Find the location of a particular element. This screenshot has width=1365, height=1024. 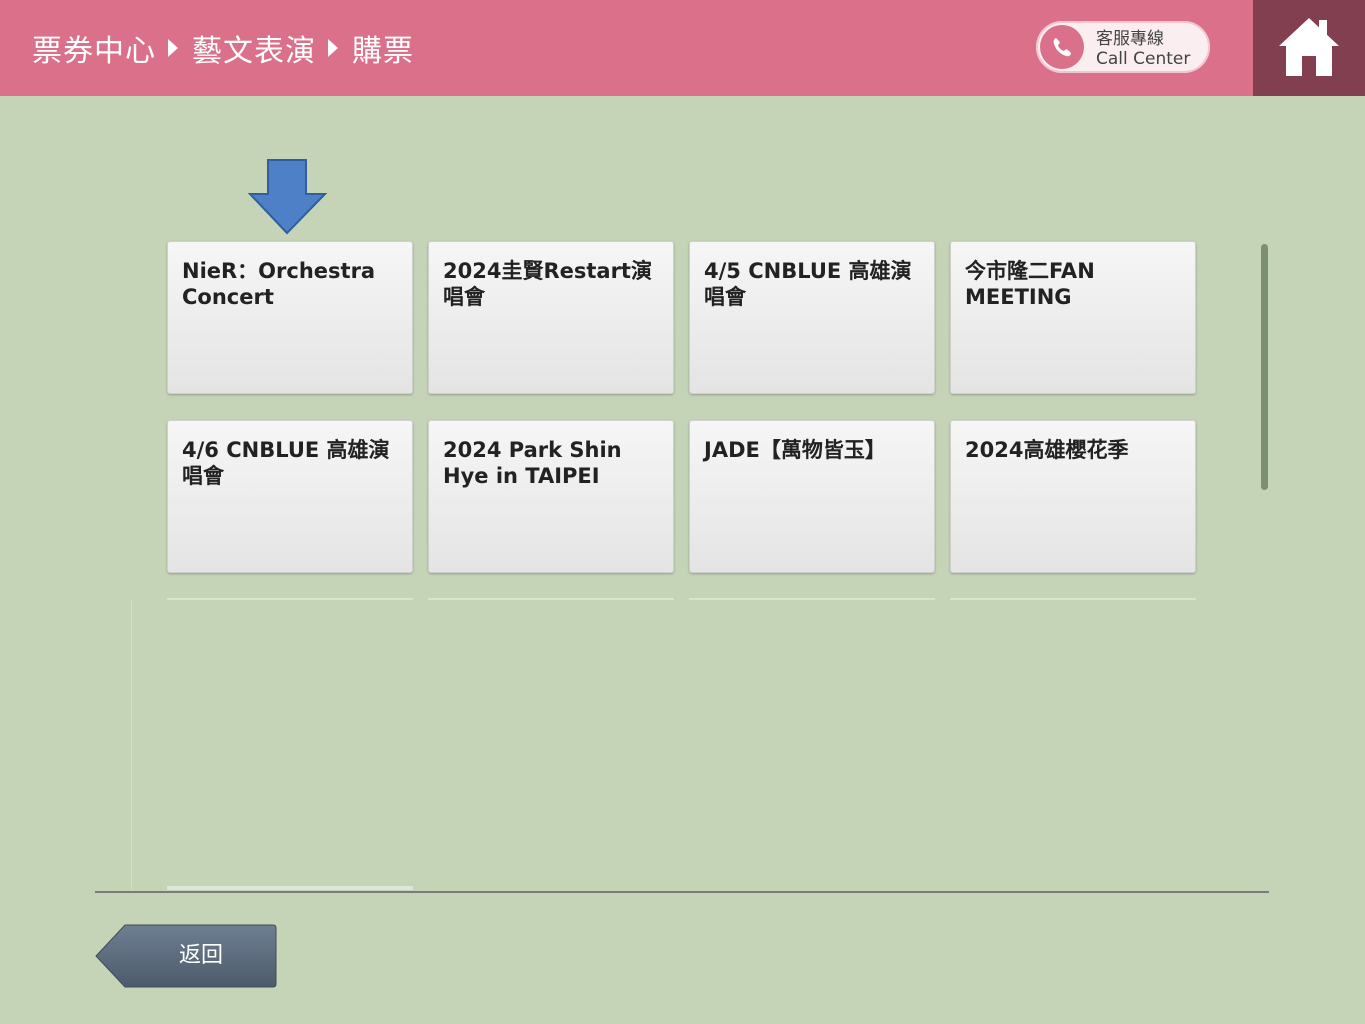

home-icon is located at coordinates (1309, 47).